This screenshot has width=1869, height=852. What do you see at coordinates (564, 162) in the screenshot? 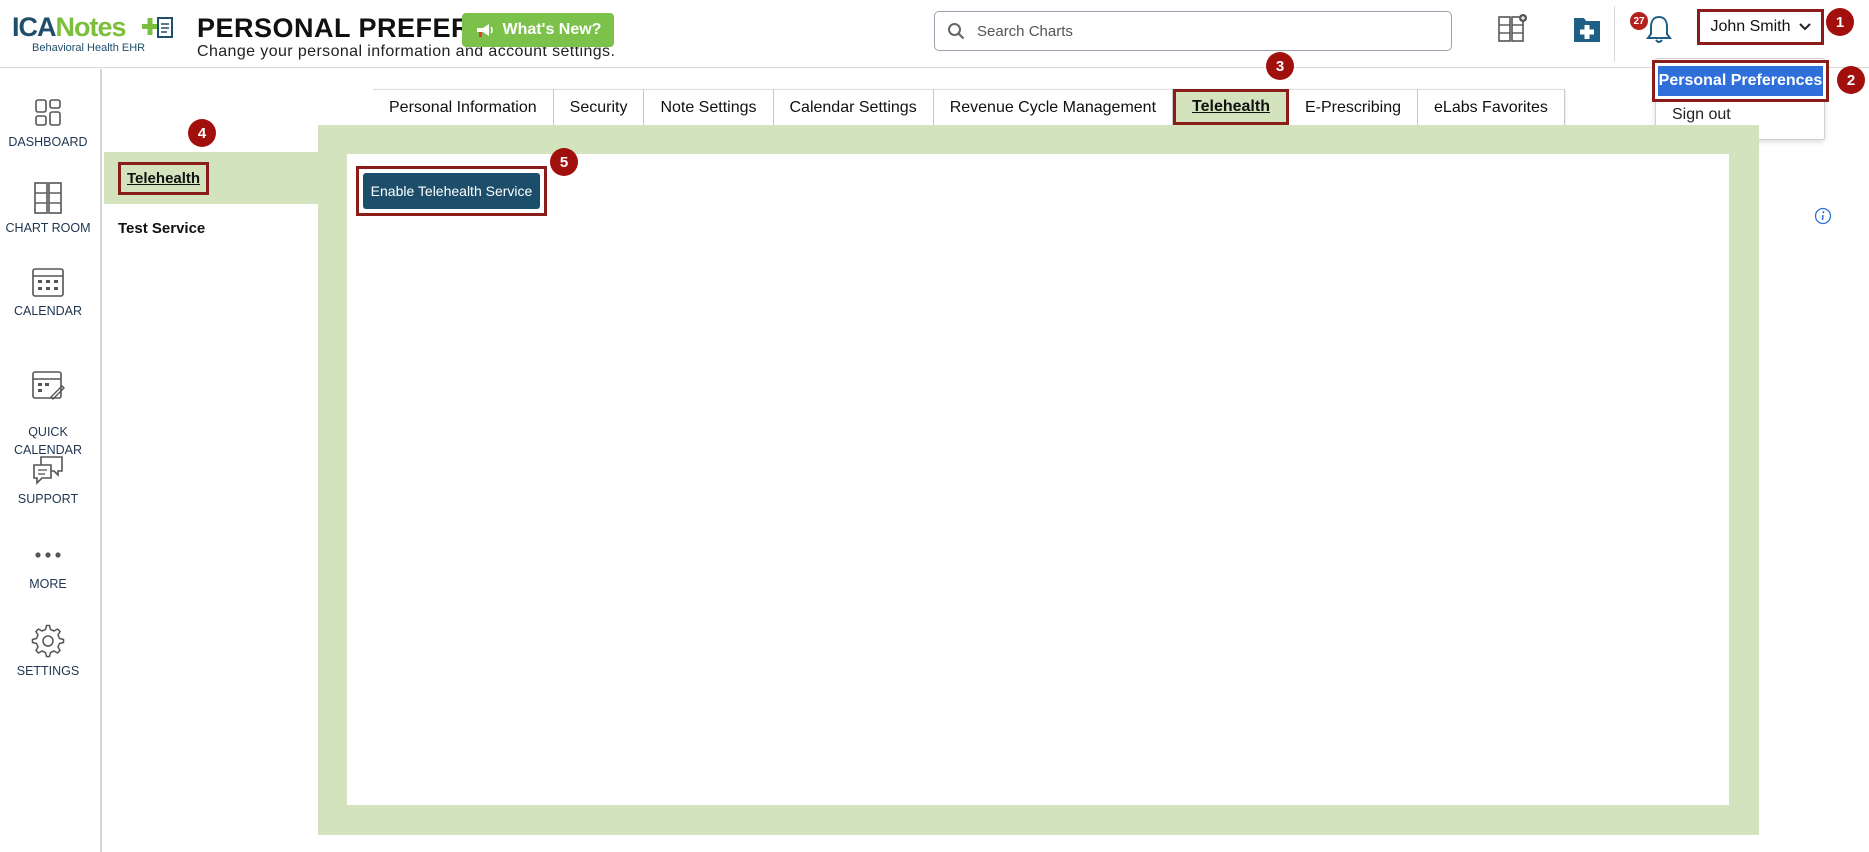
I see `step-marker-5: 5` at bounding box center [564, 162].